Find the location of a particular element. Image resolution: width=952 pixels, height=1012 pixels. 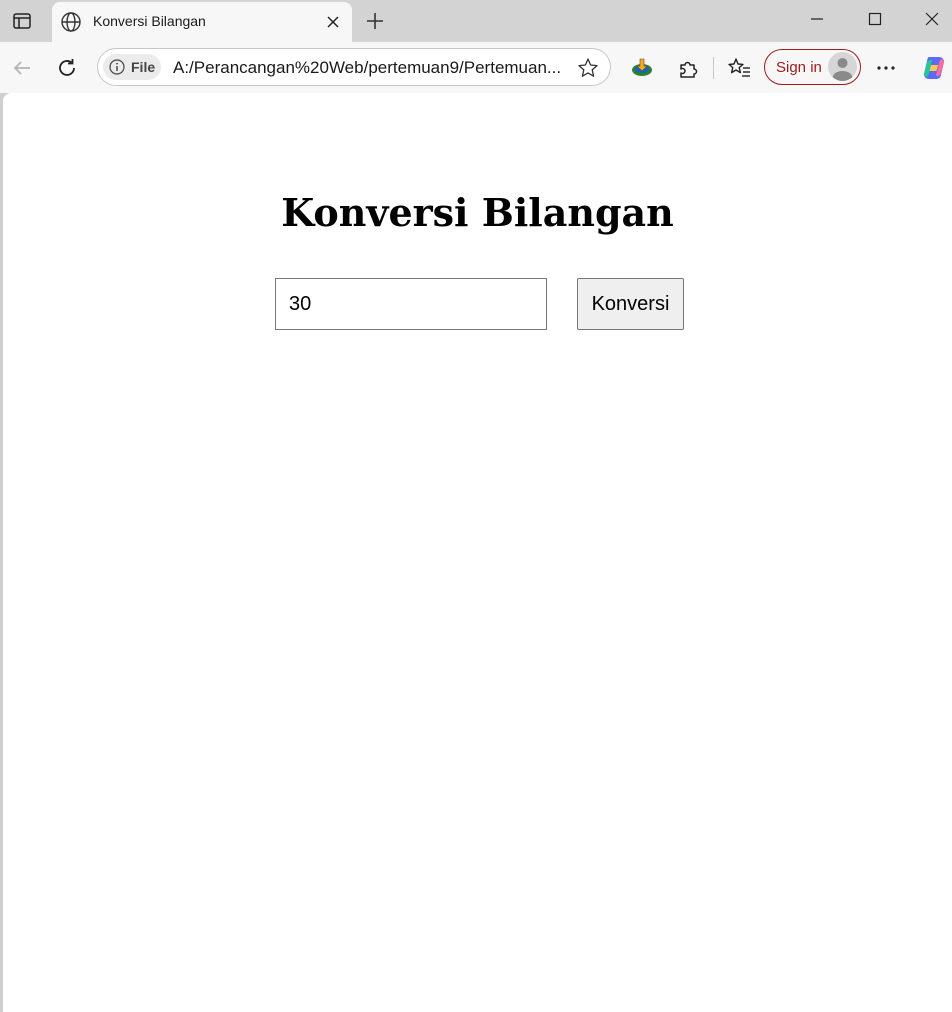

site-chip-label: File is located at coordinates (143, 67).